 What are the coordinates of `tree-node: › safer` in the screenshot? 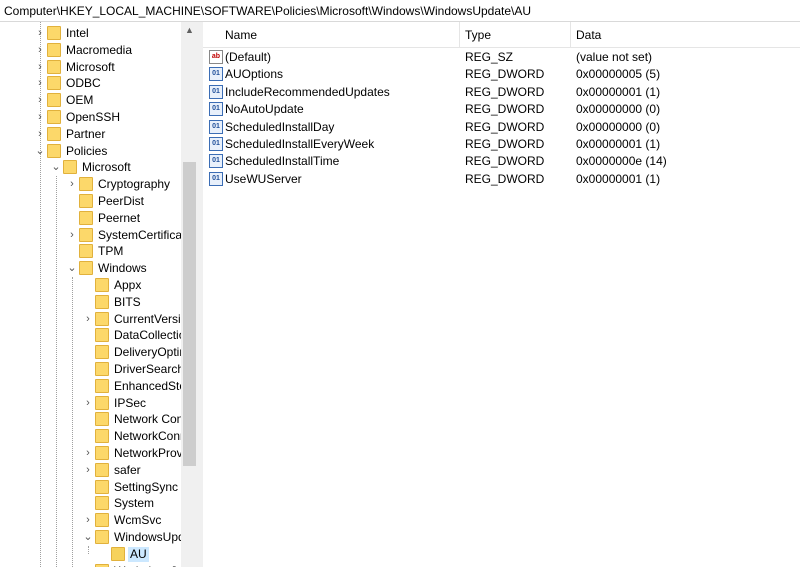 It's located at (90, 470).